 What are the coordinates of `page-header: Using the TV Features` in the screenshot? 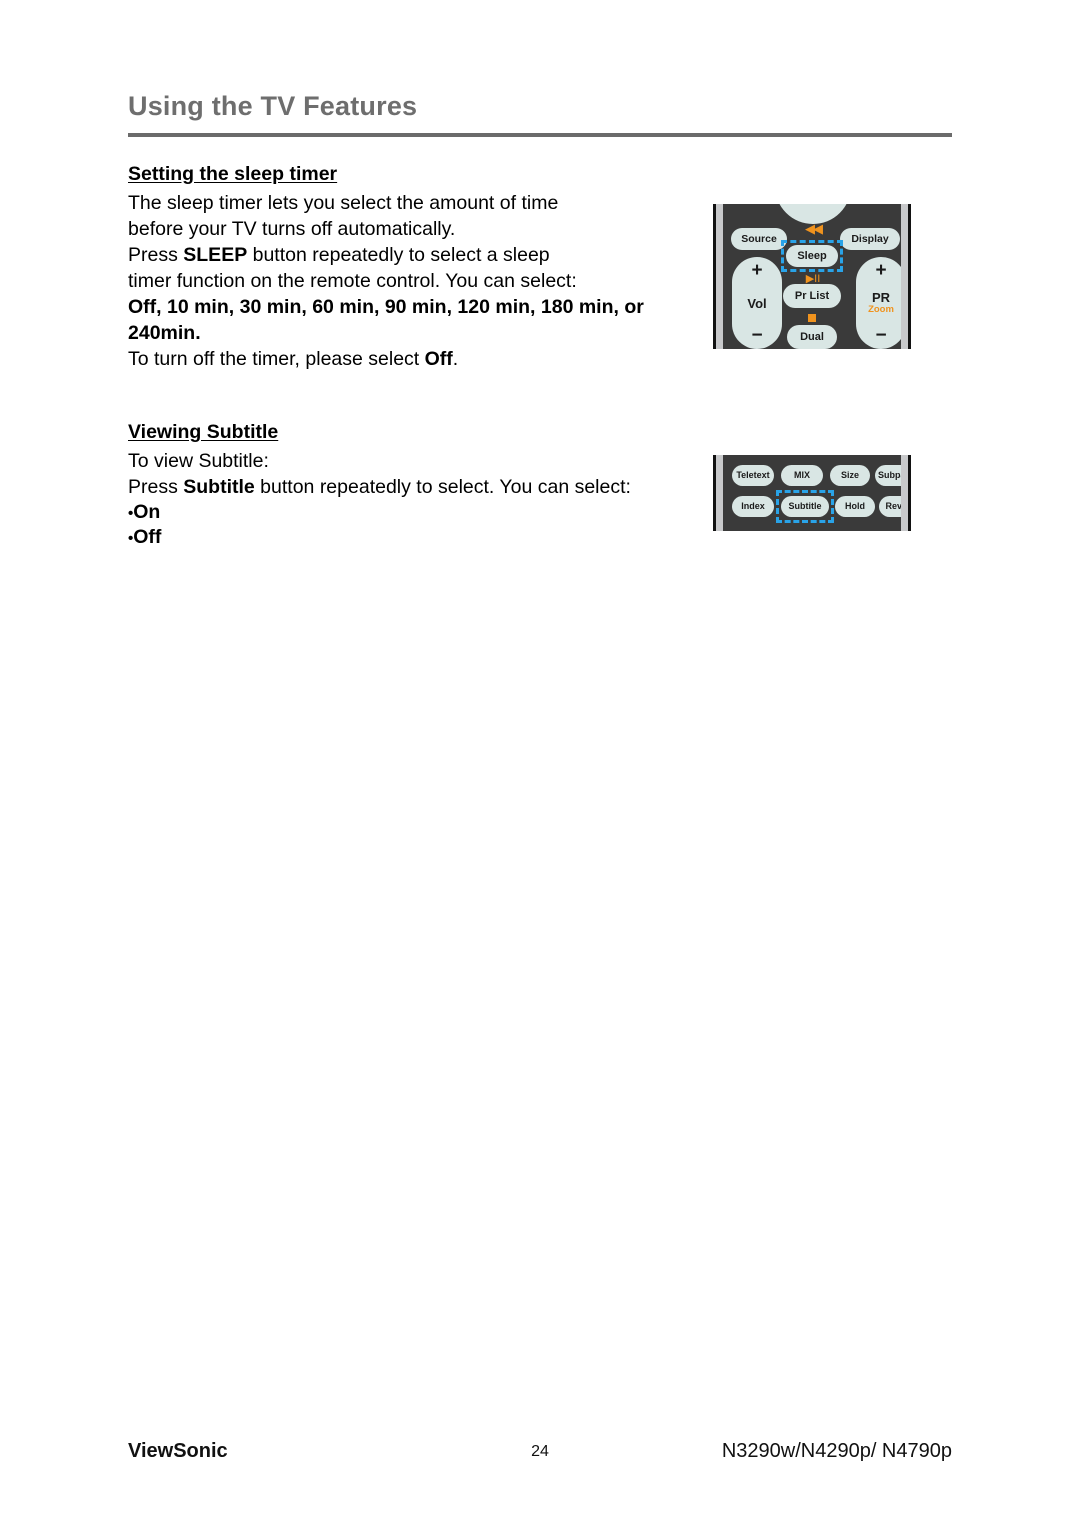 It's located at (540, 114).